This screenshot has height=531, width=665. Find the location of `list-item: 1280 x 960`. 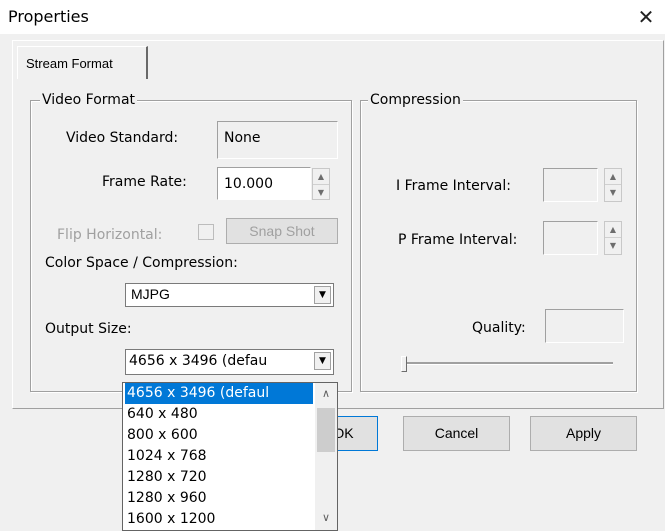

list-item: 1280 x 960 is located at coordinates (166, 498).